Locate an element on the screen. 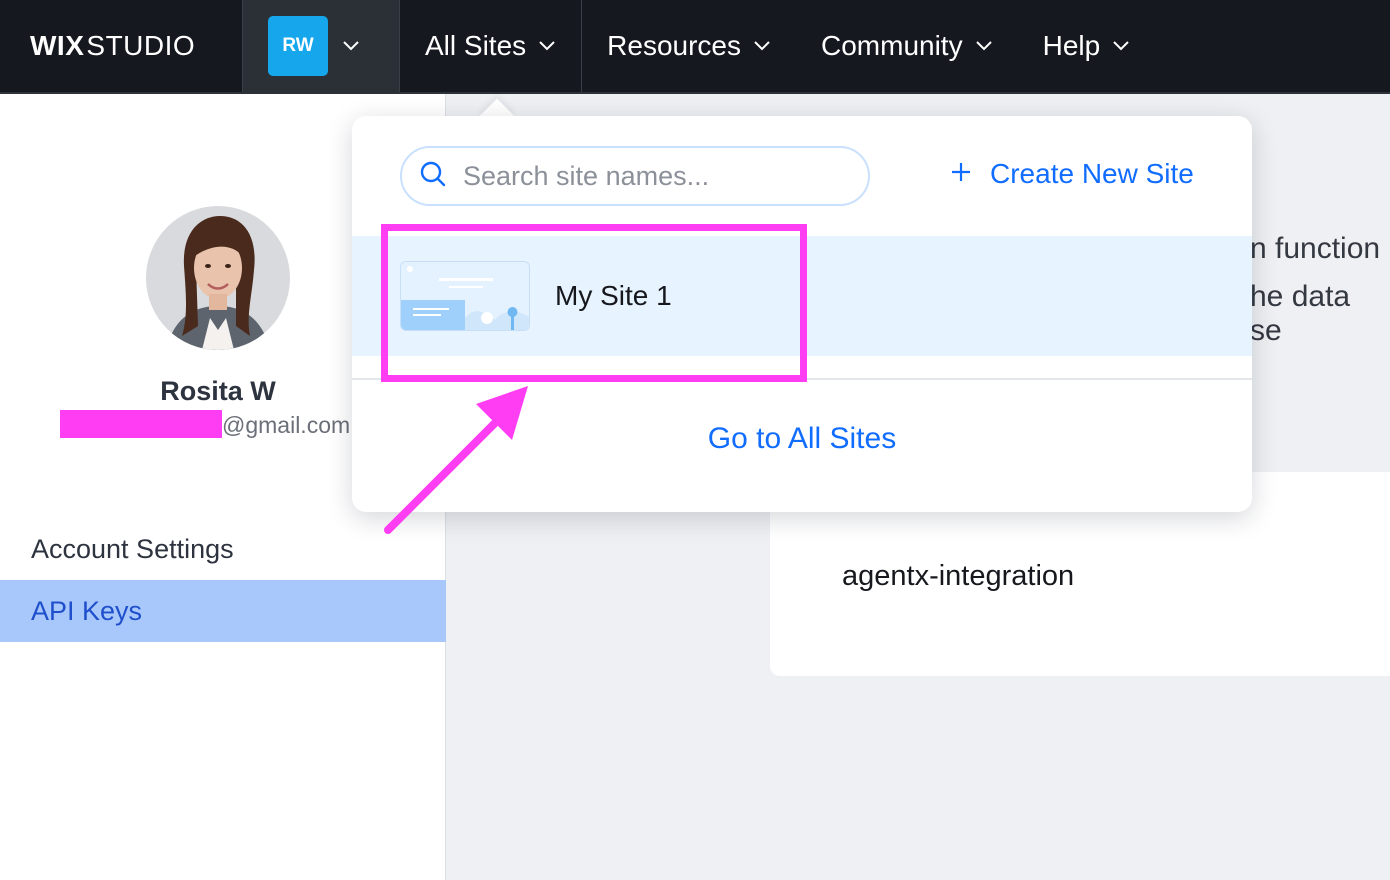 This screenshot has height=880, width=1390. go-to-all-sites-label: Go to All Sites is located at coordinates (802, 438).